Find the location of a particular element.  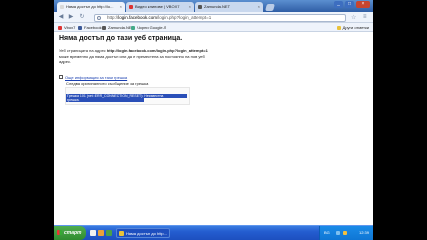

bookmark-zamunda: Zamunda.NET is located at coordinates (118, 27).